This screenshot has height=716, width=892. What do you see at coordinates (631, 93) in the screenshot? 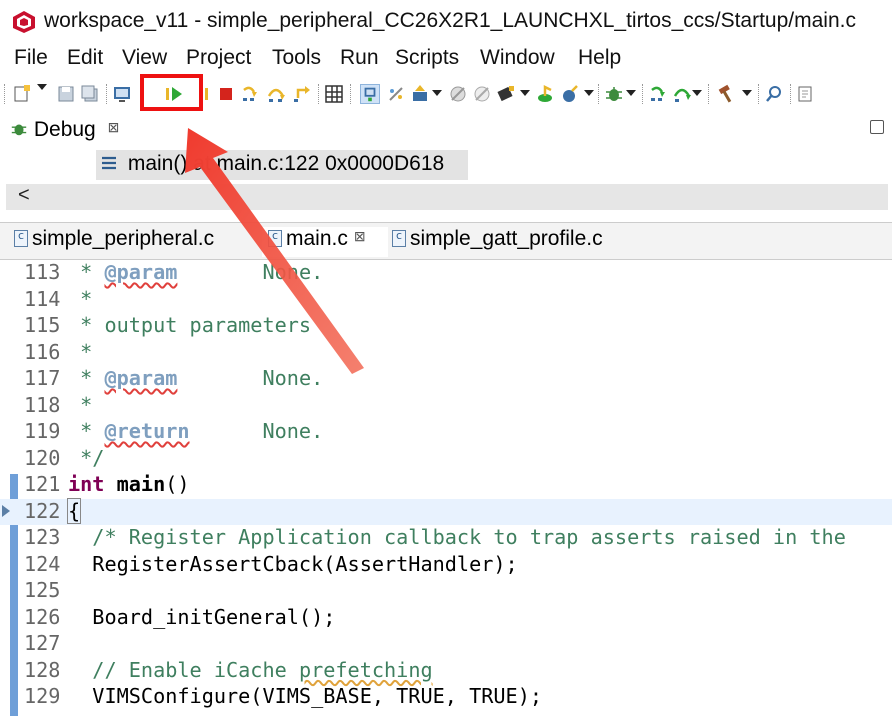
I see `debug-dropdown-icon` at bounding box center [631, 93].